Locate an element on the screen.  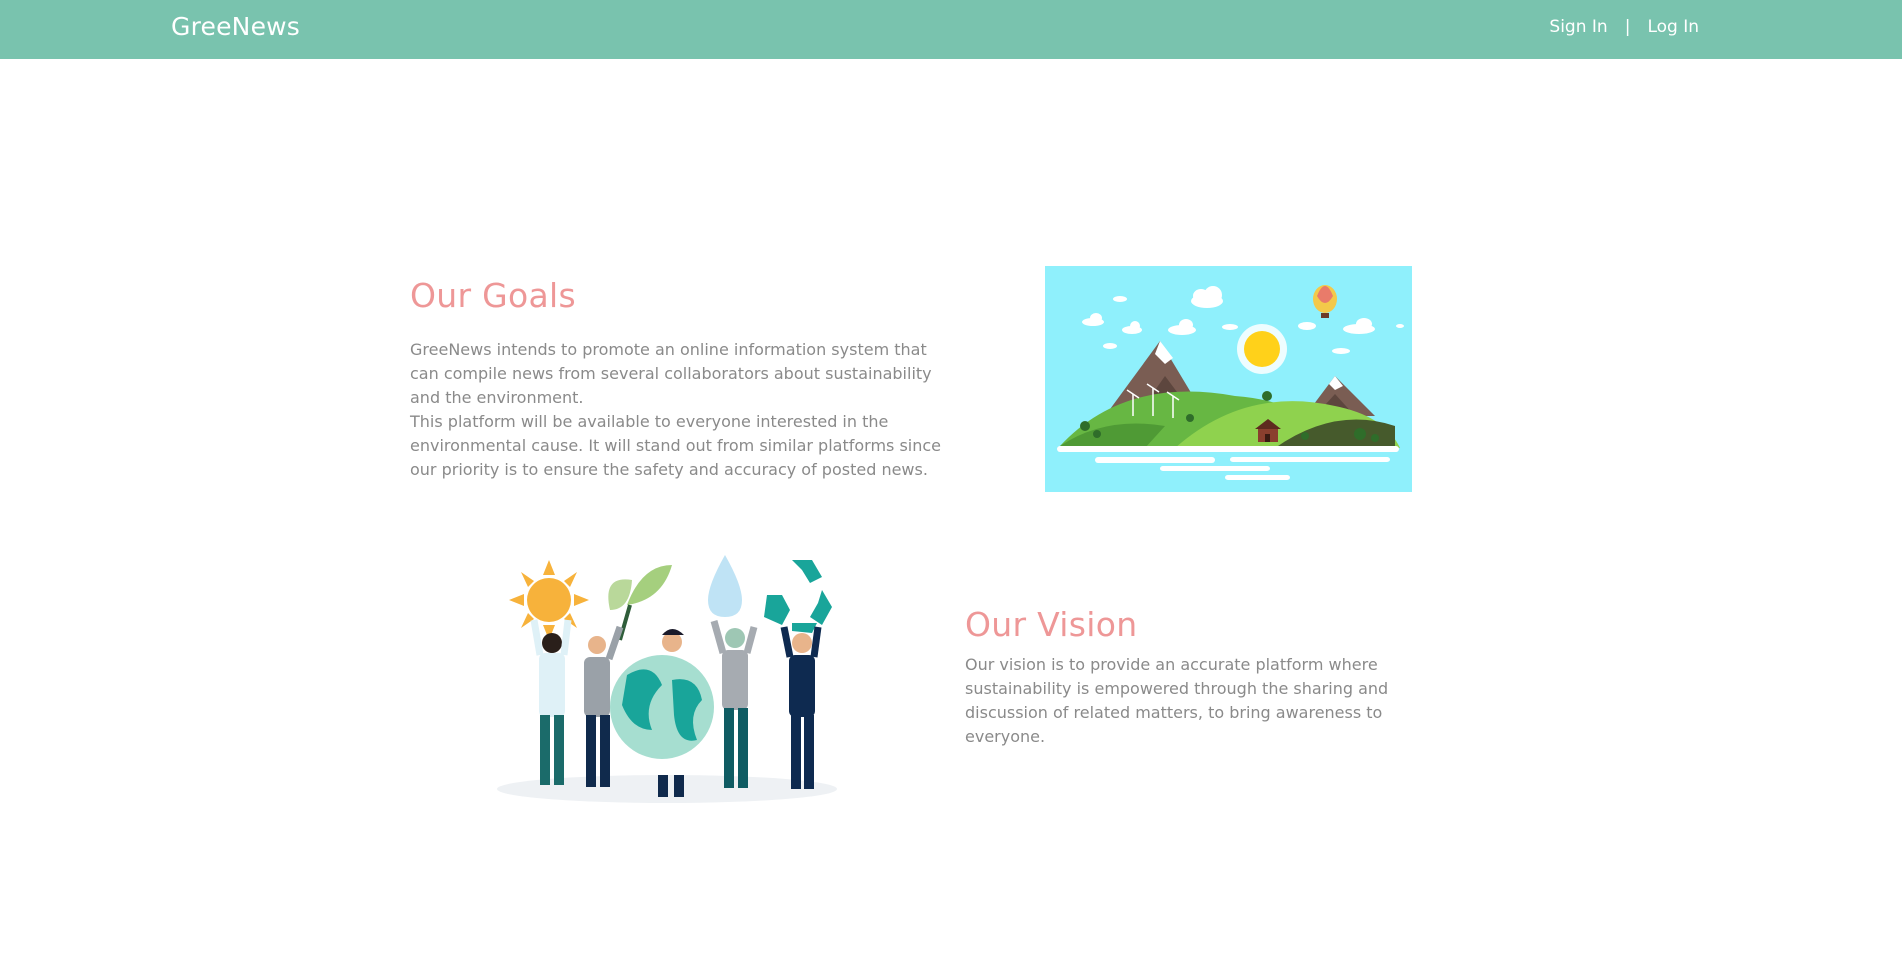
brand-logo-link: GreeNews is located at coordinates (235, 26).